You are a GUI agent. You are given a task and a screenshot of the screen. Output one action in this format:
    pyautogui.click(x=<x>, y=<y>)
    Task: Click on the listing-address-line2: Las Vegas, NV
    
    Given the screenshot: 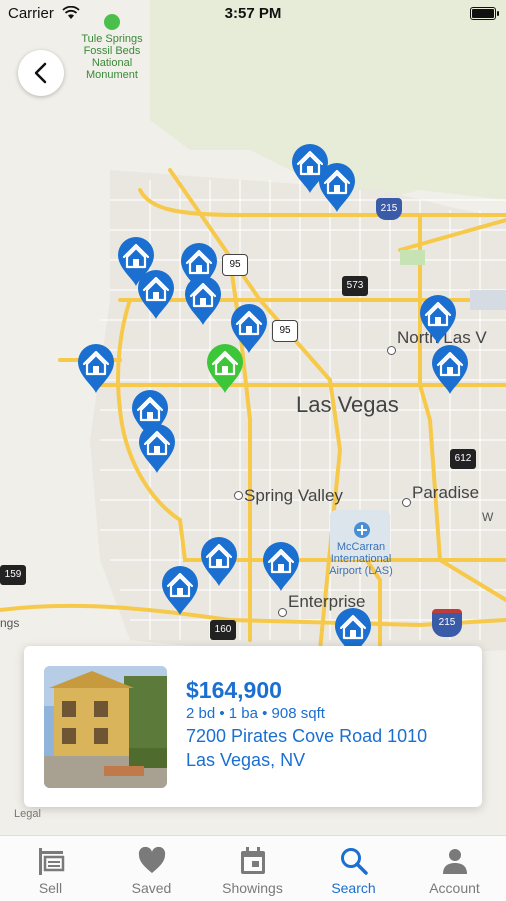 What is the action you would take?
    pyautogui.click(x=246, y=760)
    